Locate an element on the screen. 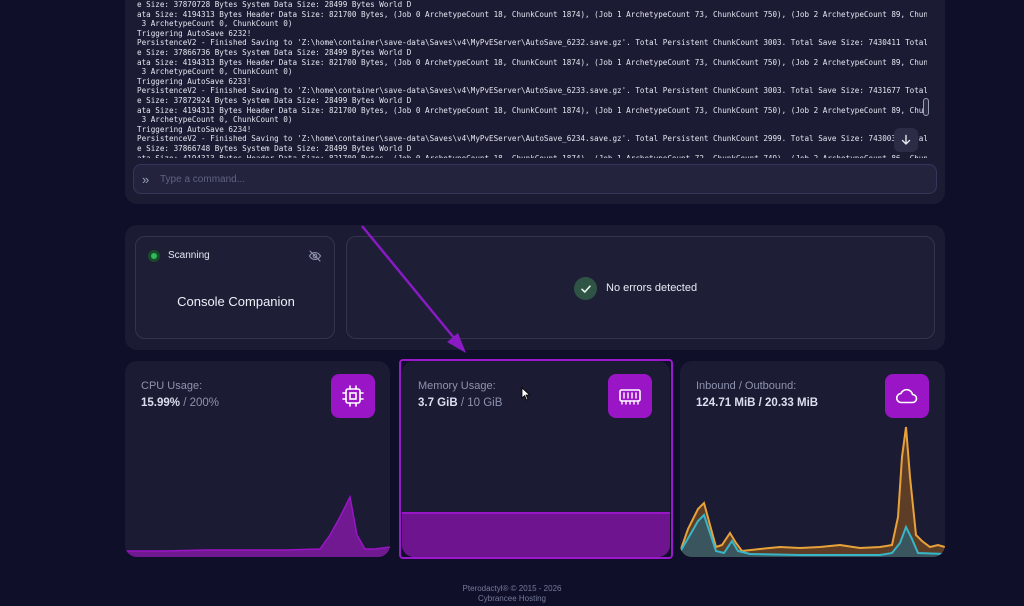 The height and width of the screenshot is (606, 1024). memory-usage-fill is located at coordinates (536, 535).